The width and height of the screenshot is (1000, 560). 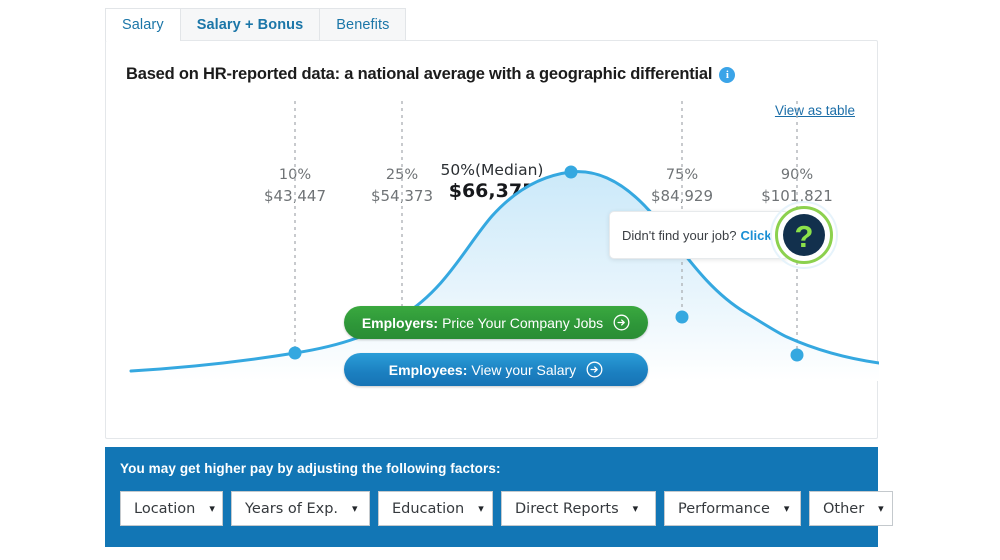 I want to click on employees-cta-bold: Employees:, so click(x=428, y=369).